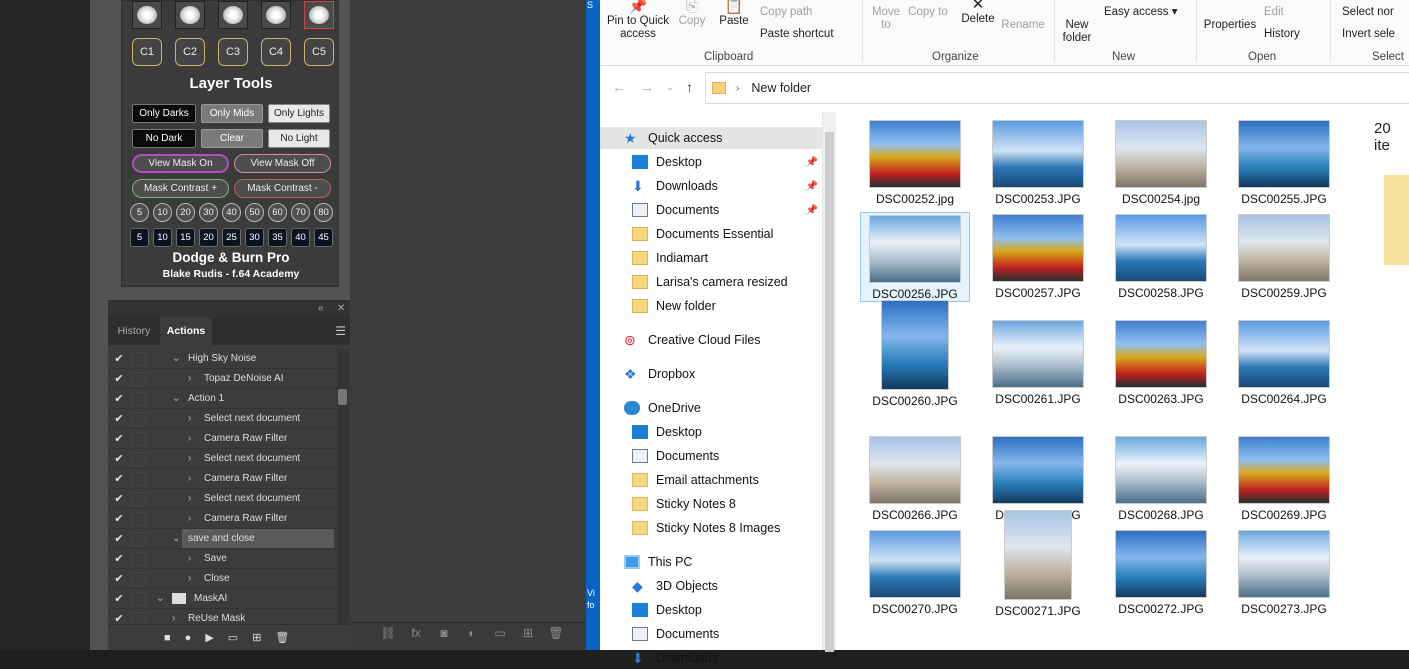  Describe the element at coordinates (341, 308) in the screenshot. I see `close-panel-icon: ✕` at that location.